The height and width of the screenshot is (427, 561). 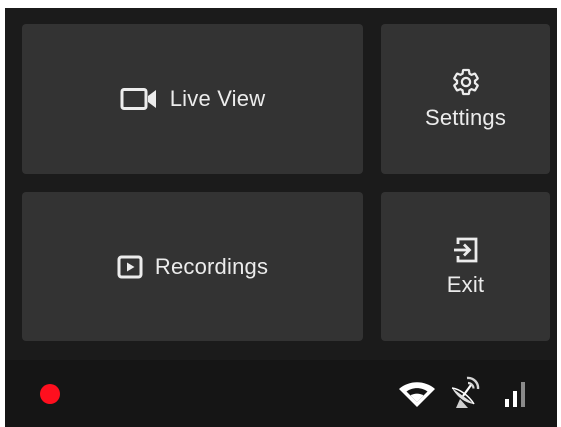 What do you see at coordinates (465, 284) in the screenshot?
I see `exit-label: Exit` at bounding box center [465, 284].